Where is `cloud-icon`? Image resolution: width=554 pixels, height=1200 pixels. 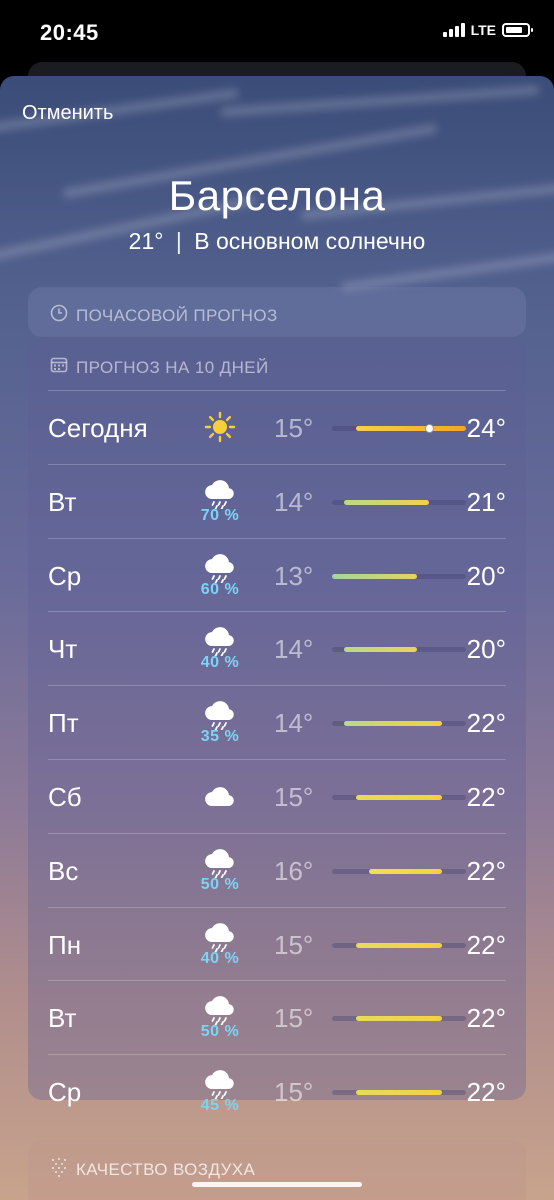
cloud-icon is located at coordinates (220, 797).